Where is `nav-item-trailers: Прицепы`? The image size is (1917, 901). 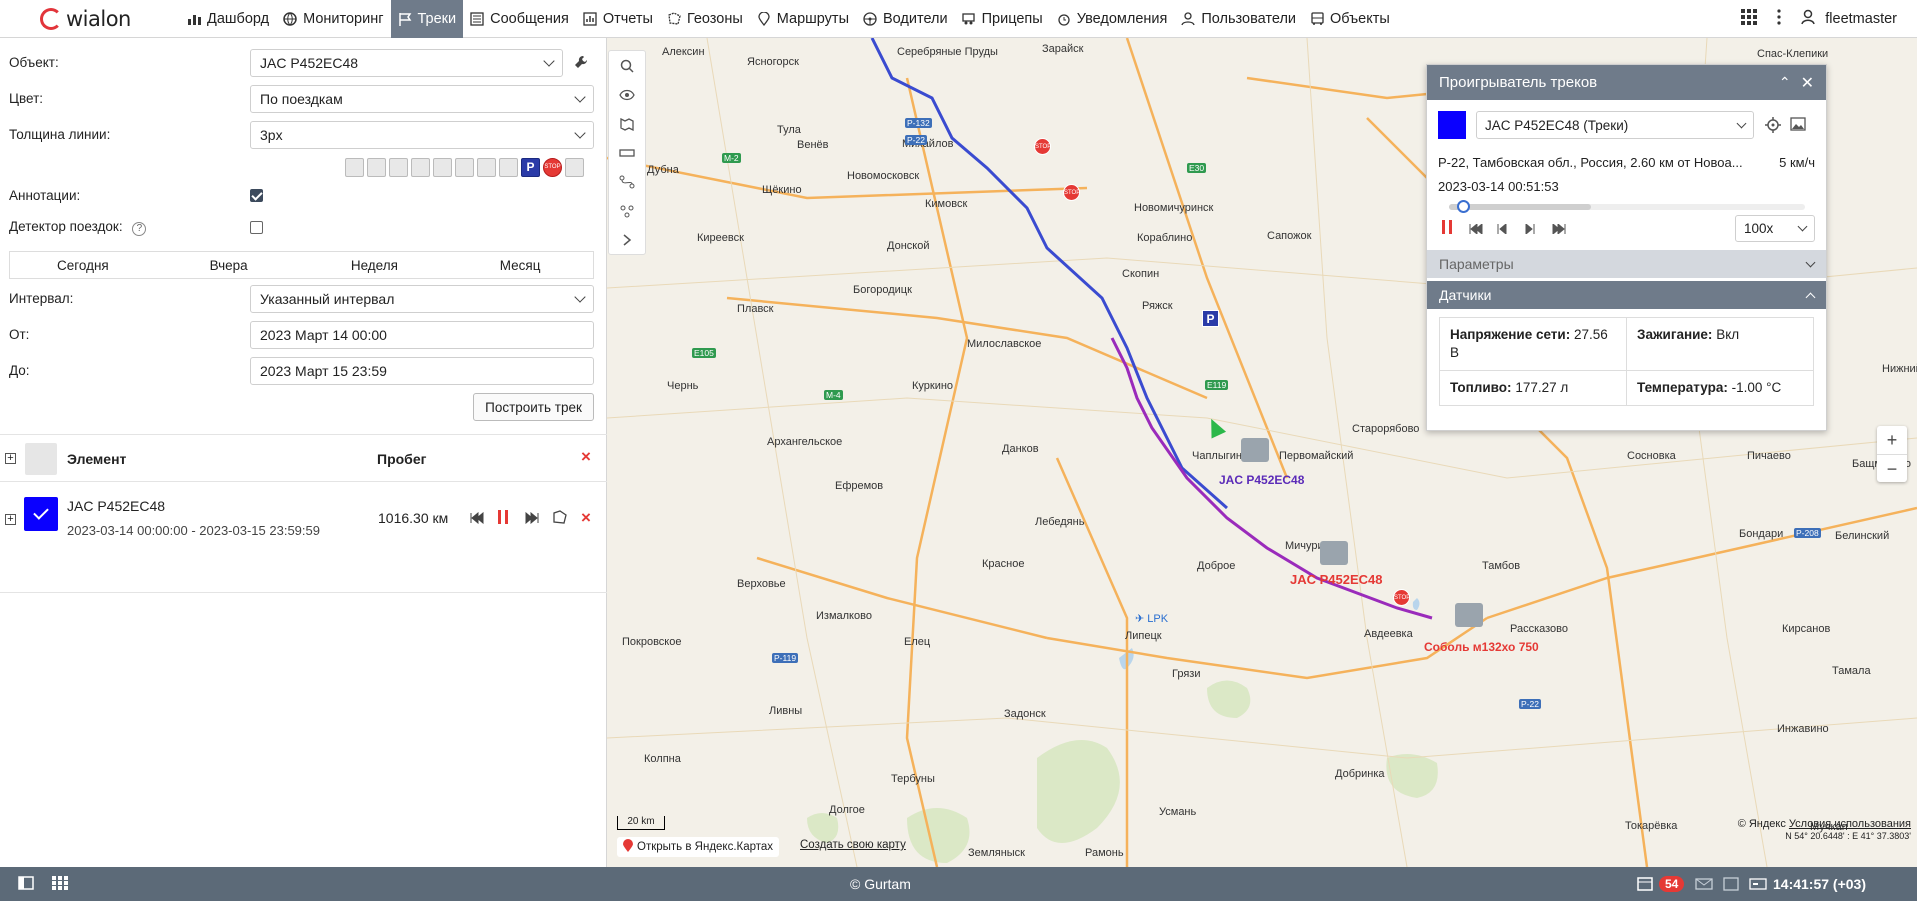 nav-item-trailers: Прицепы is located at coordinates (1002, 19).